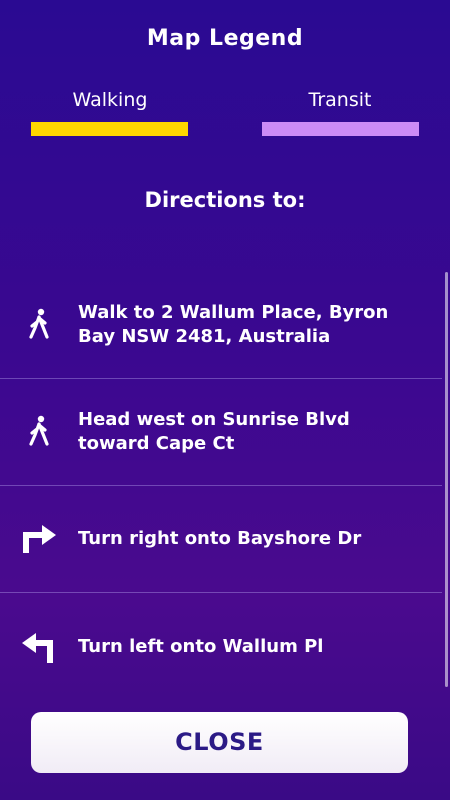  I want to click on directions-title: Directions to:, so click(225, 200).